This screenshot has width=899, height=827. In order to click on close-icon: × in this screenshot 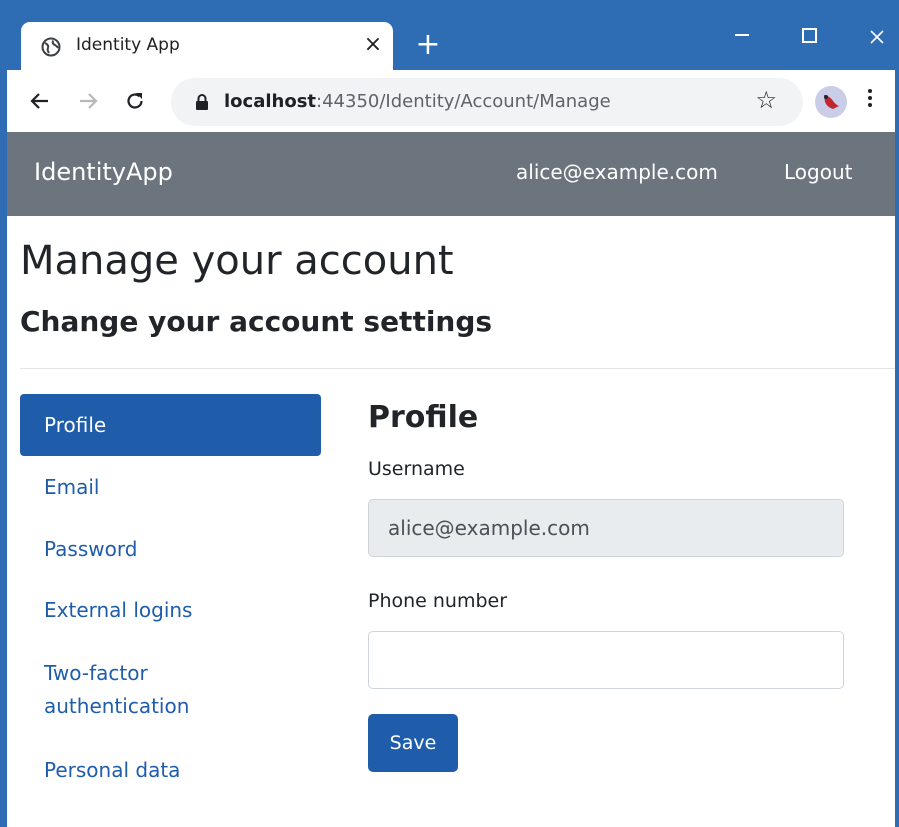, I will do `click(373, 45)`.